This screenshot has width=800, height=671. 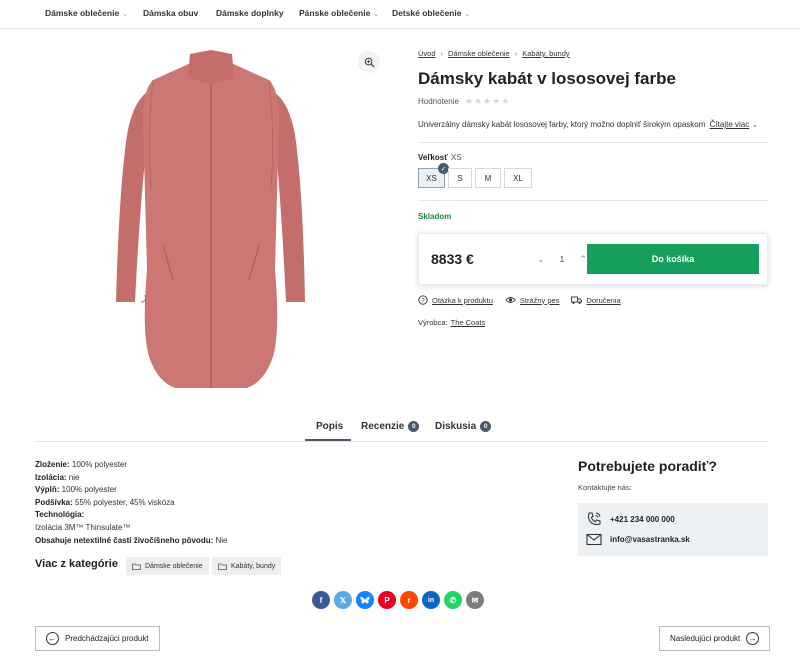 What do you see at coordinates (488, 178) in the screenshot?
I see `size-option-m: M` at bounding box center [488, 178].